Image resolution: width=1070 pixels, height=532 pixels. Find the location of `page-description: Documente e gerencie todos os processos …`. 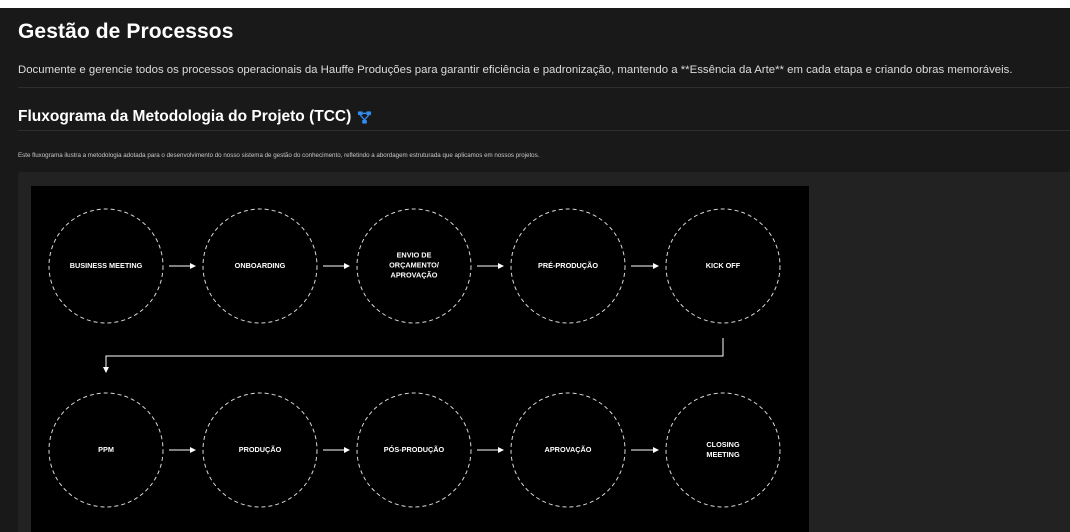

page-description: Documente e gerencie todos os processos … is located at coordinates (515, 70).